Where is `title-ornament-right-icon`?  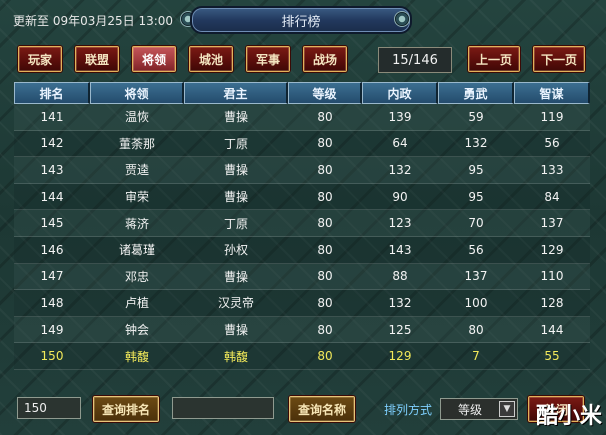 title-ornament-right-icon is located at coordinates (402, 19).